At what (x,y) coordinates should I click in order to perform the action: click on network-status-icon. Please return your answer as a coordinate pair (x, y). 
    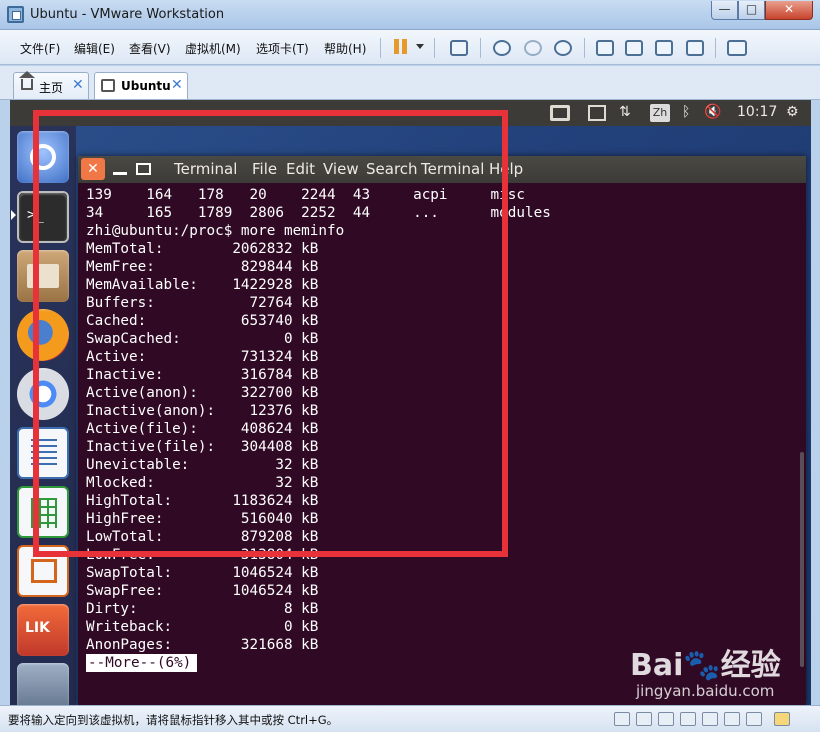
    Looking at the image, I should click on (666, 719).